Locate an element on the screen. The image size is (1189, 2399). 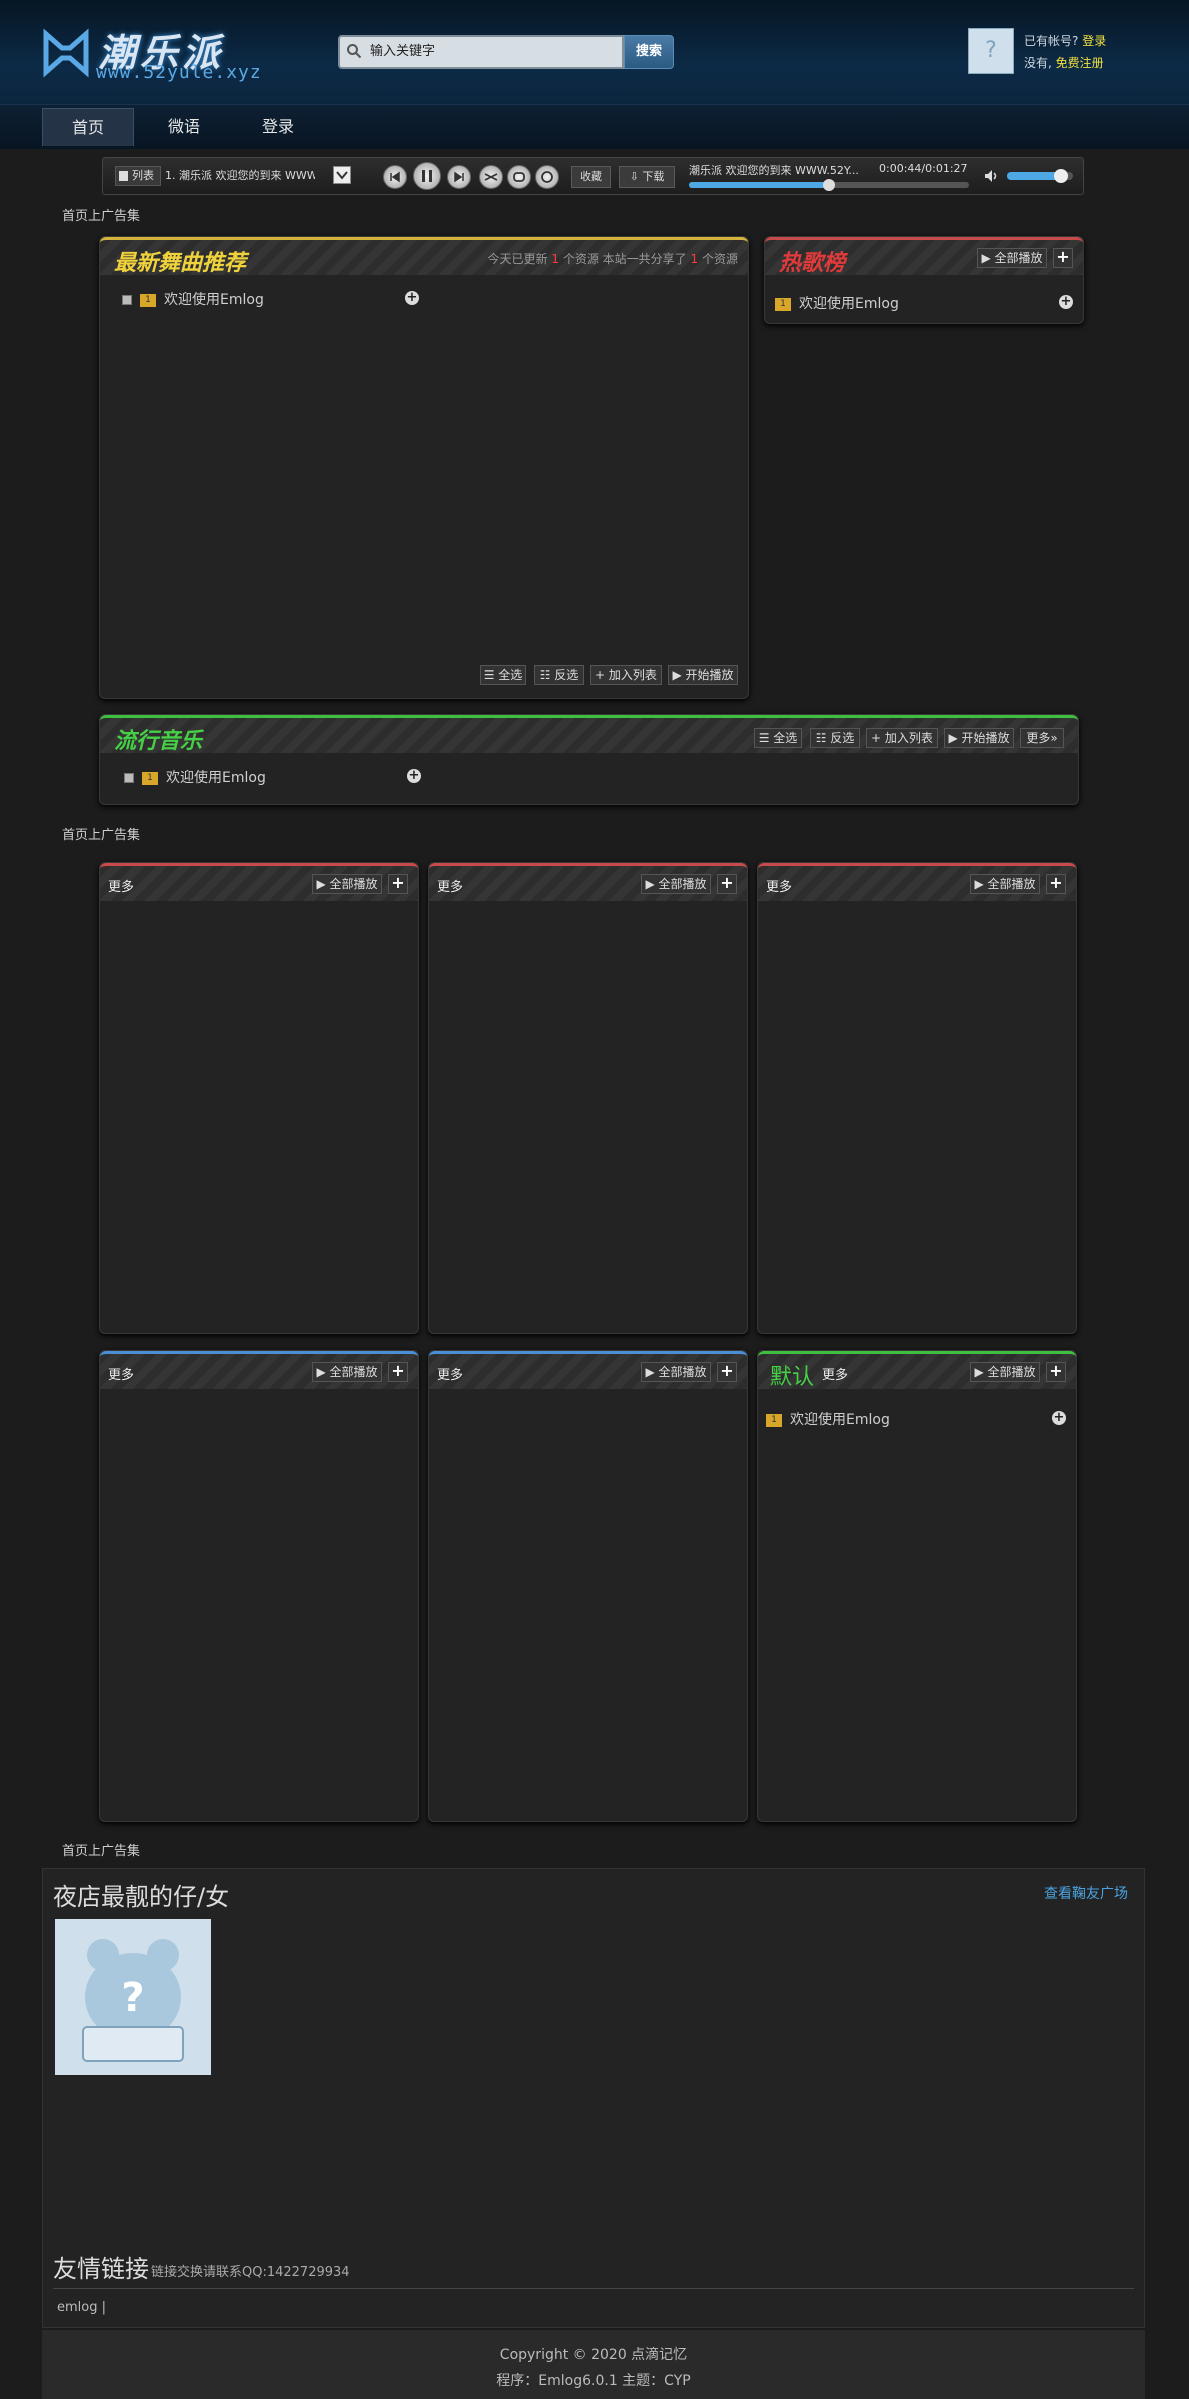
gallery-title: 夜店最靓的仔/女 is located at coordinates (141, 1897).